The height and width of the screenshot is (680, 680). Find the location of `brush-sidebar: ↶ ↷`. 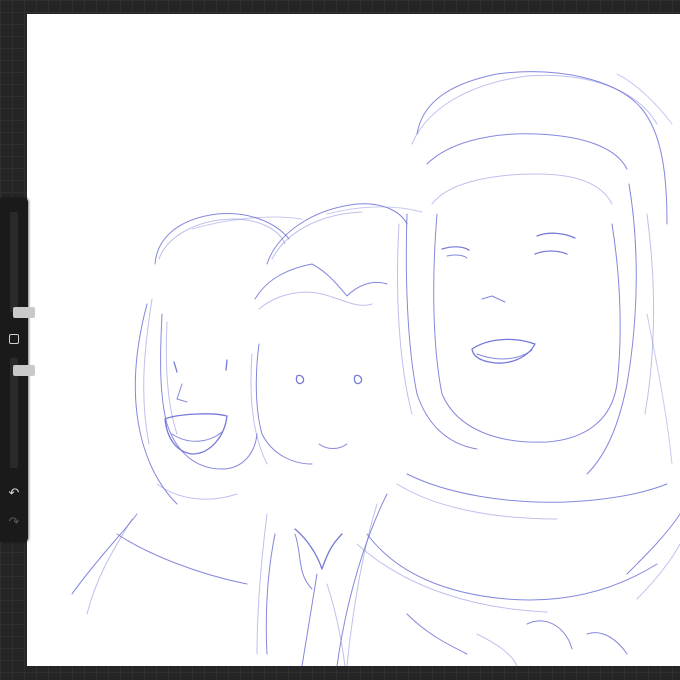

brush-sidebar: ↶ ↷ is located at coordinates (17, 370).